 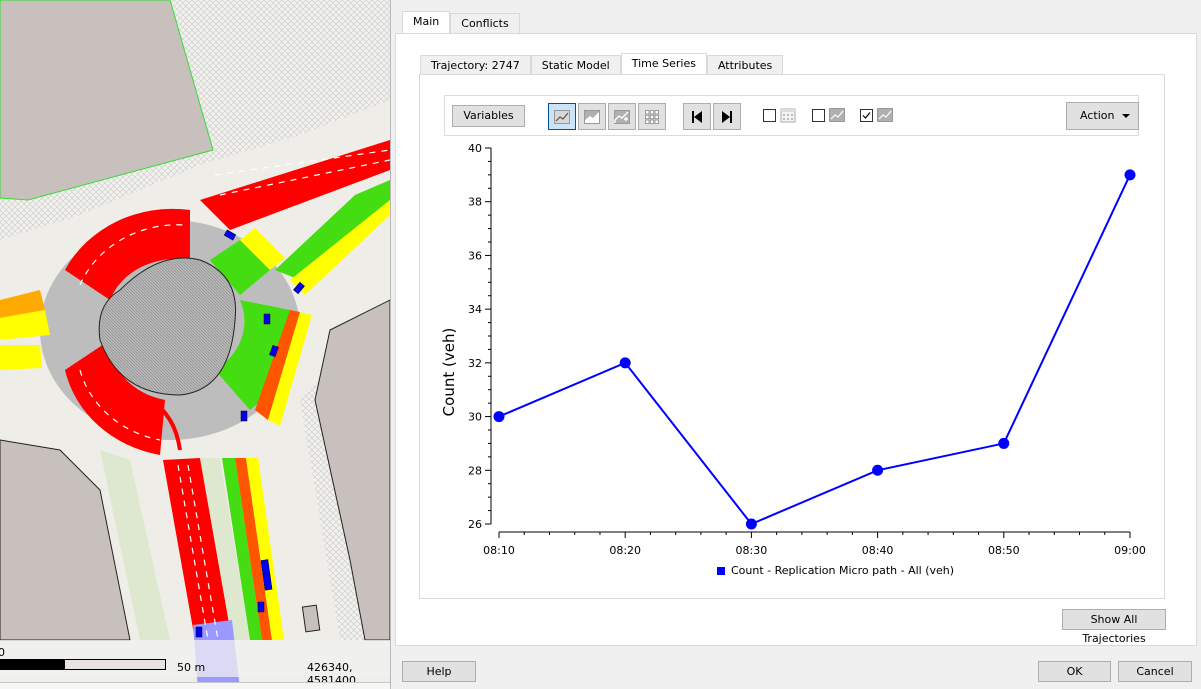 I want to click on cancel-button: Cancel, so click(x=1155, y=671).